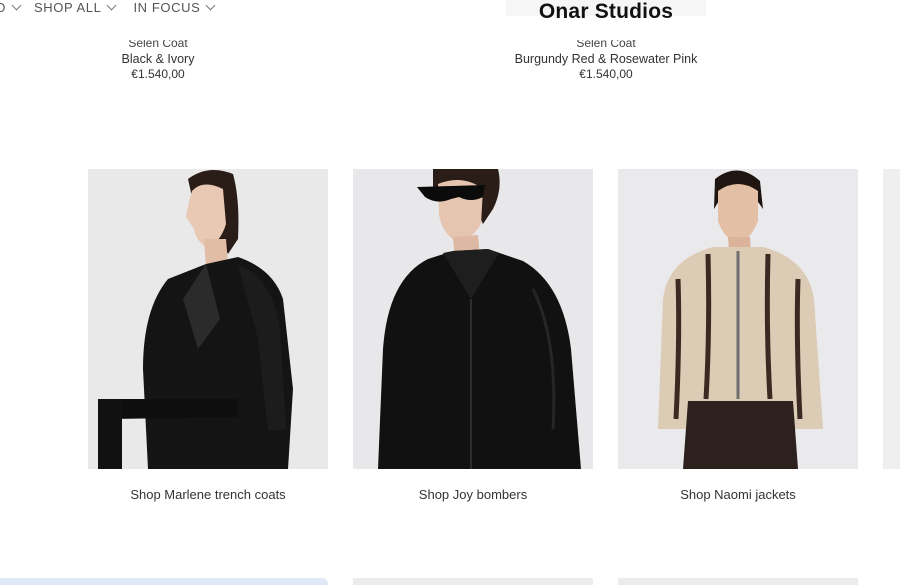  What do you see at coordinates (738, 494) in the screenshot?
I see `collection-link-naomi: Shop Naomi jackets` at bounding box center [738, 494].